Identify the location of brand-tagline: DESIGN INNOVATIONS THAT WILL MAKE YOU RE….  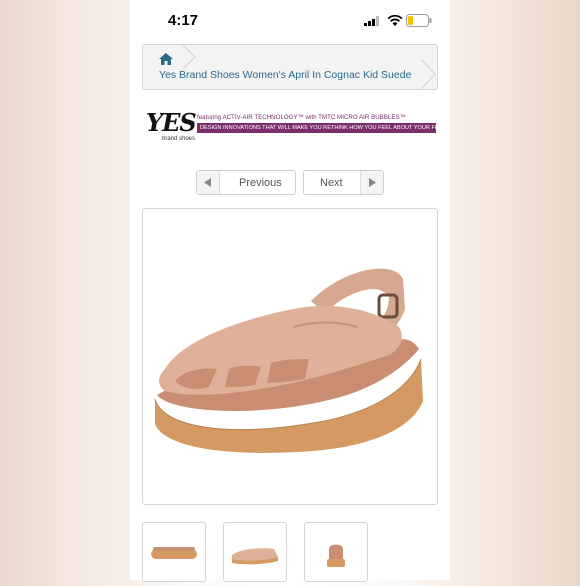
(316, 128).